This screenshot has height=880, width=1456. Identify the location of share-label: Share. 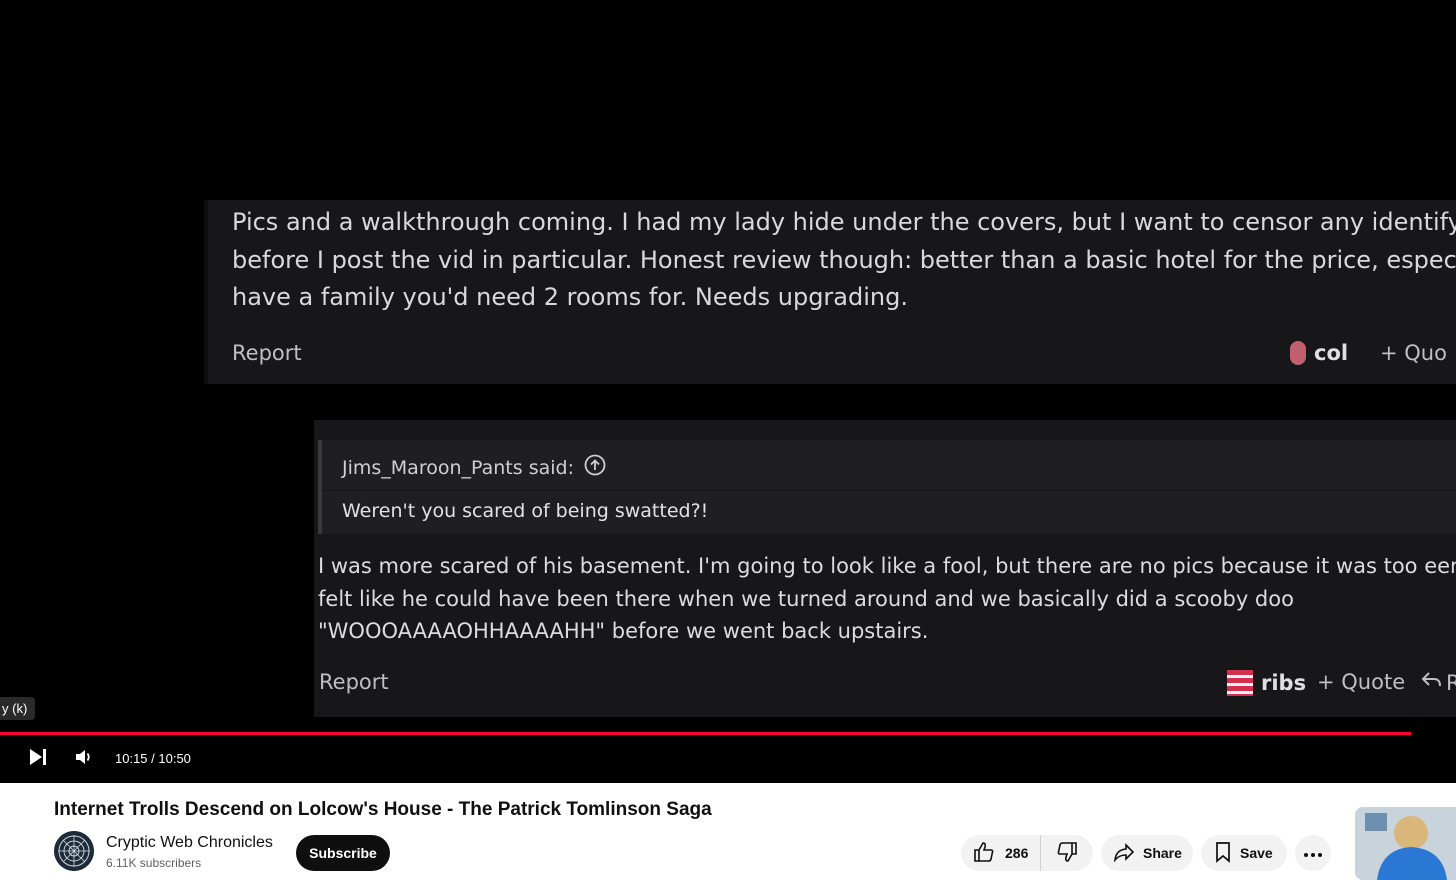
(1162, 853).